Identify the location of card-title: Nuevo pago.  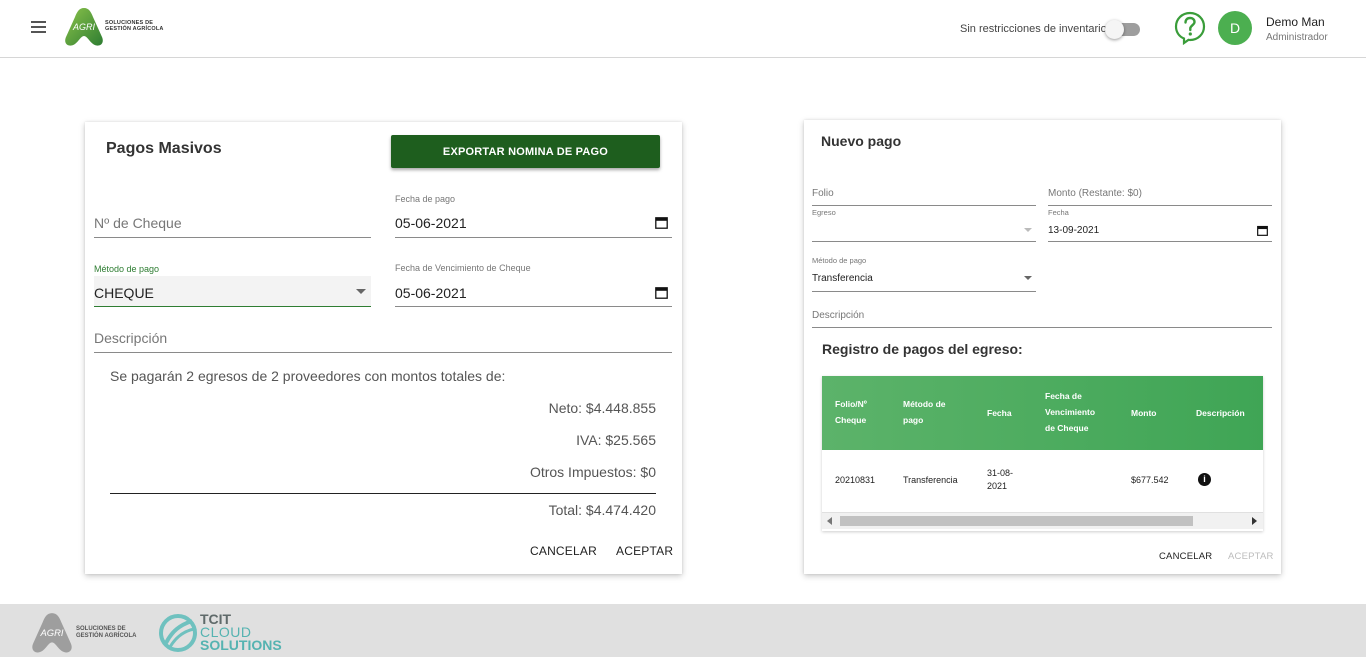
(861, 141).